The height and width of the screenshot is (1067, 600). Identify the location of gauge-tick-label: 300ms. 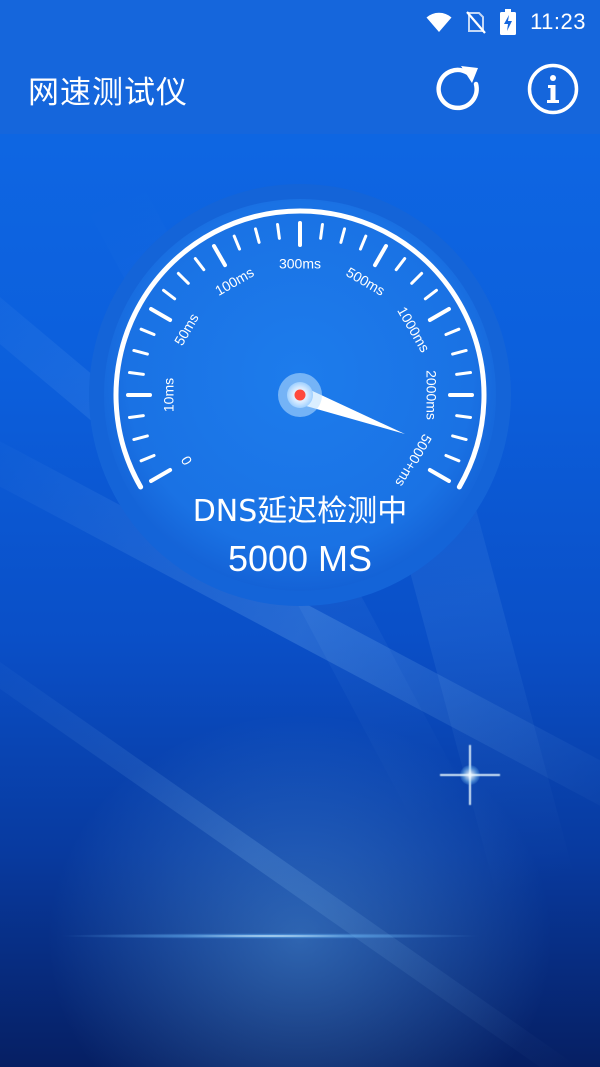
(300, 264).